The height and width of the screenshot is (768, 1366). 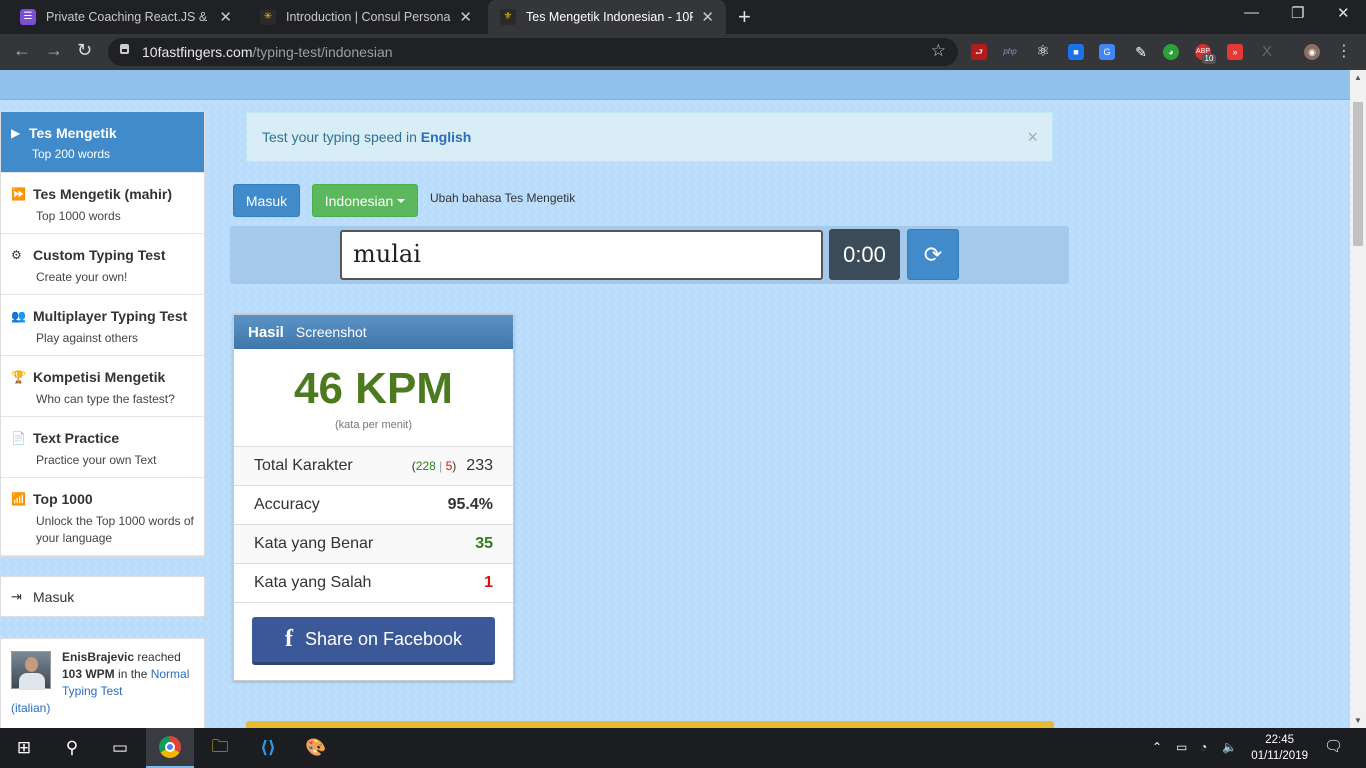 I want to click on table-row: Kata yang Salah 1, so click(x=373, y=583).